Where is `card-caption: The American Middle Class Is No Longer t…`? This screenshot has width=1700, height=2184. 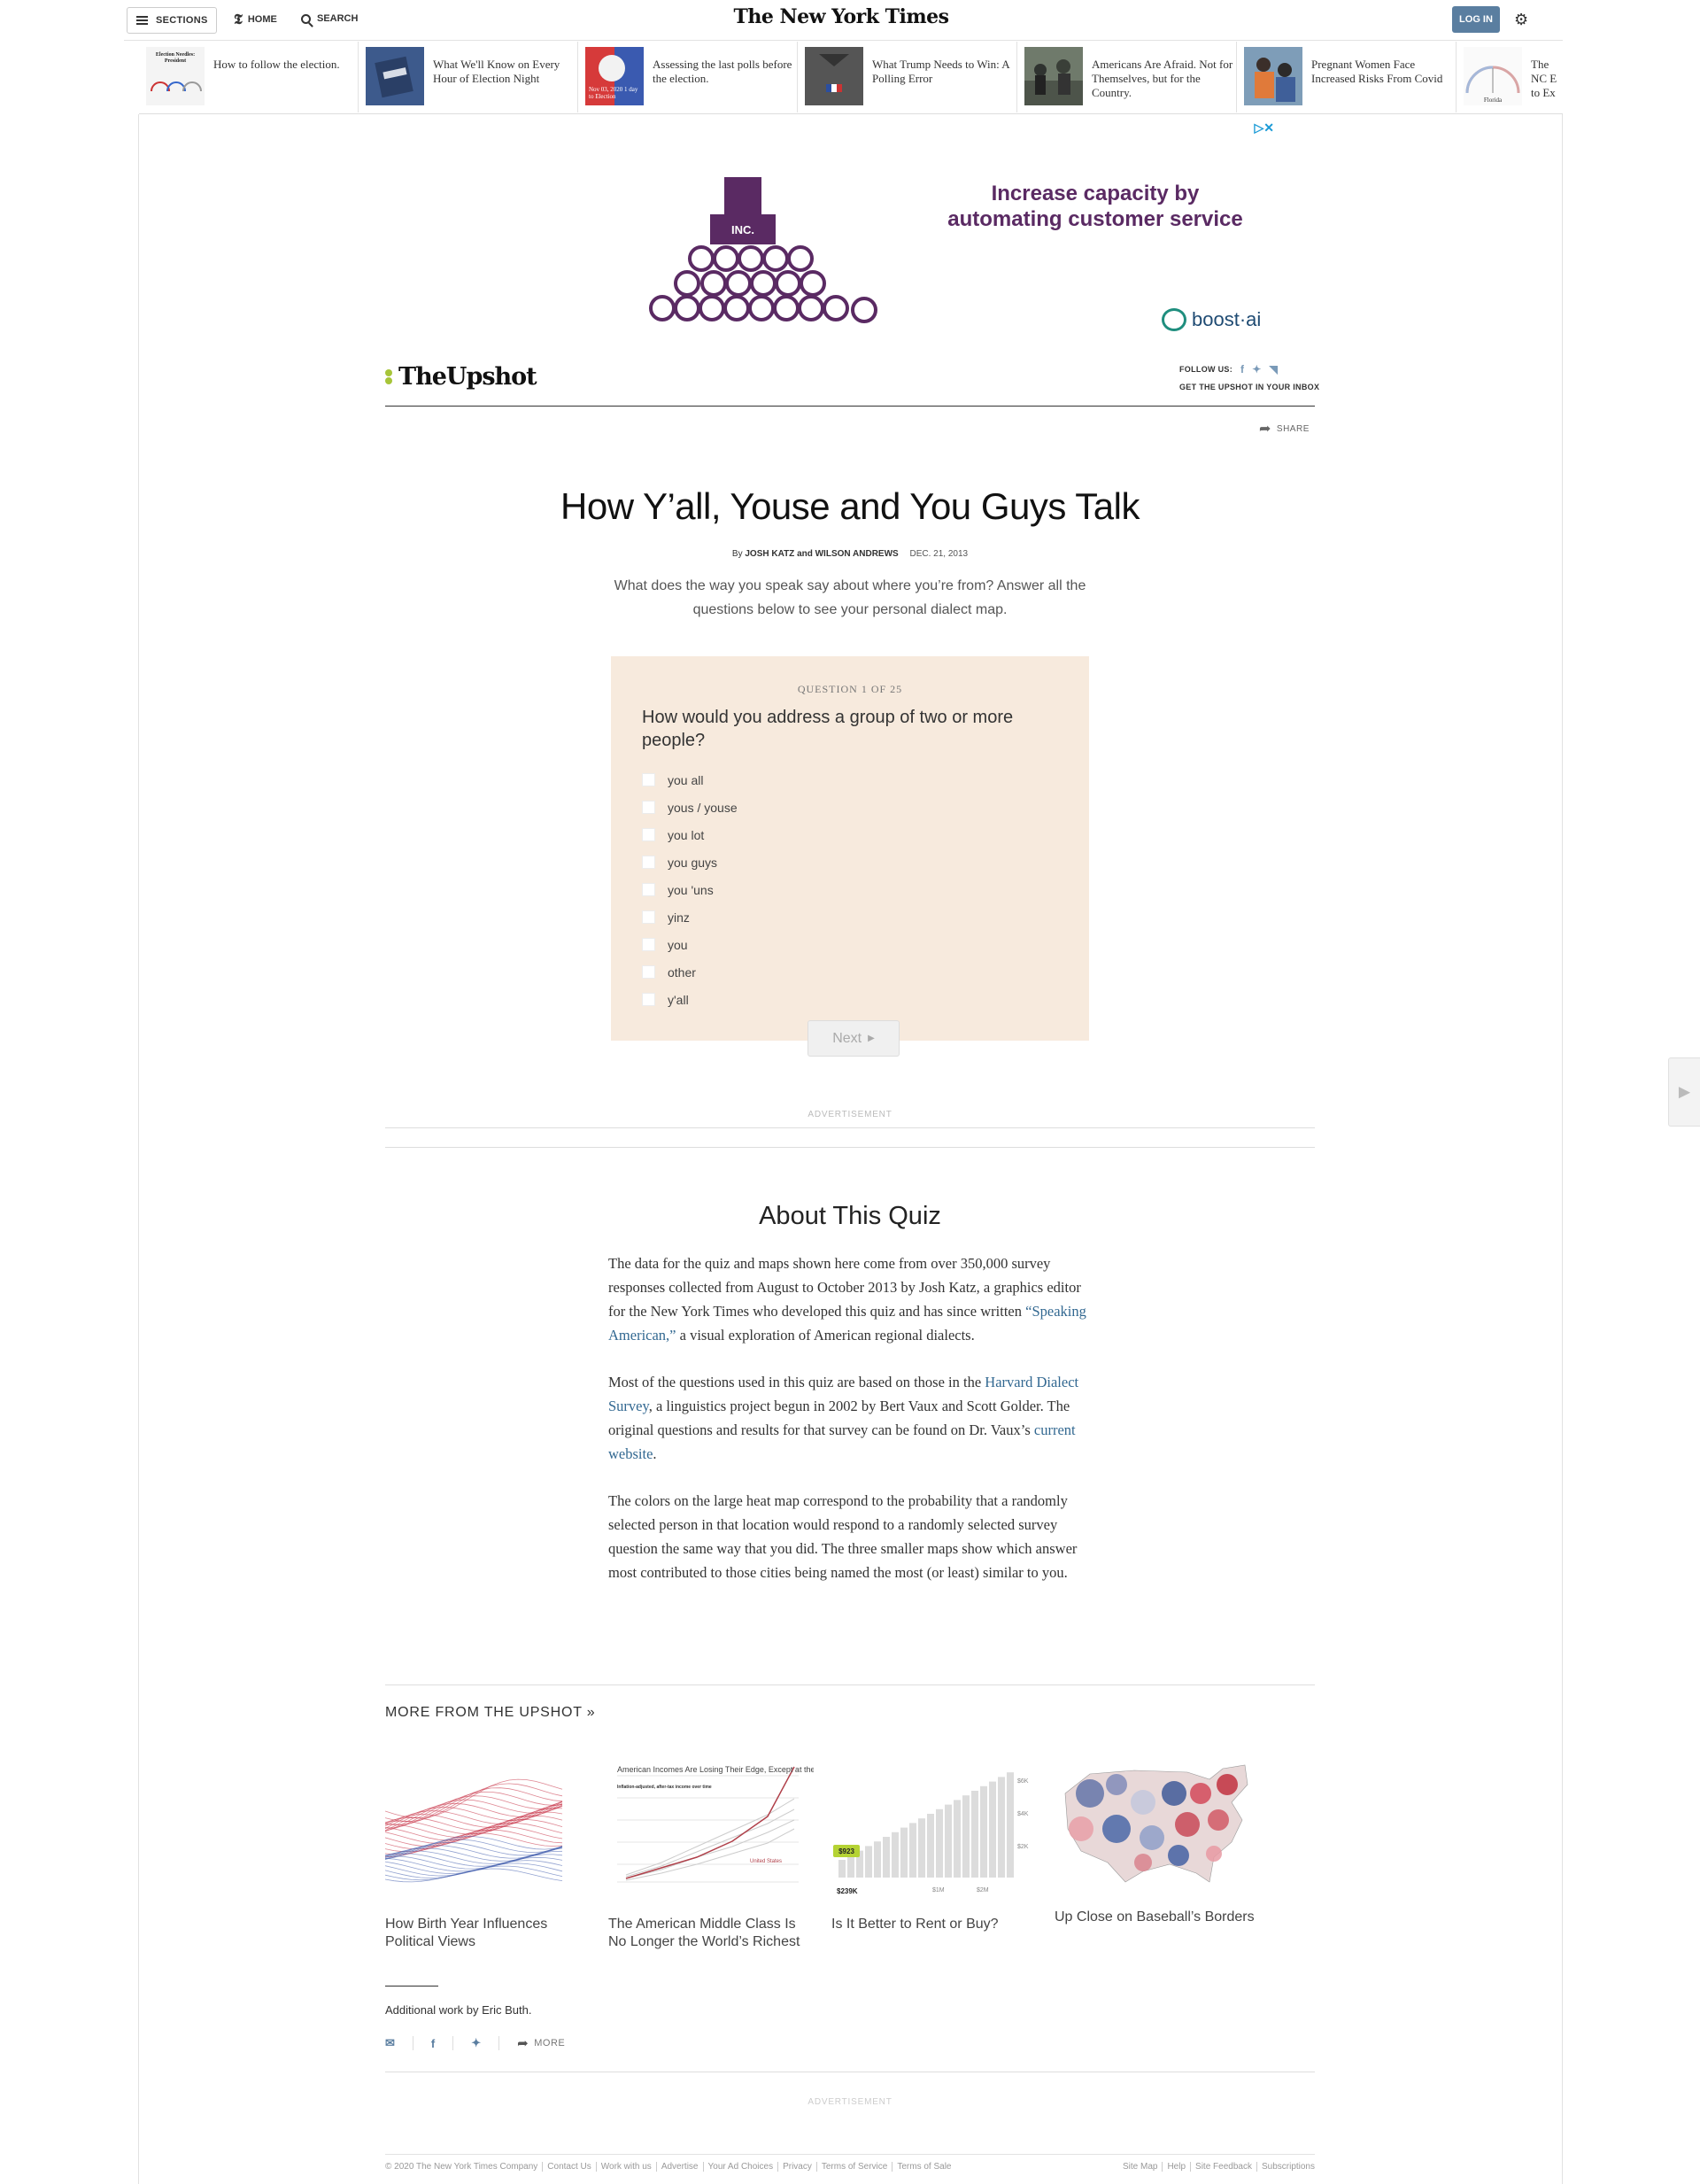
card-caption: The American Middle Class Is No Longer t… is located at coordinates (704, 1933).